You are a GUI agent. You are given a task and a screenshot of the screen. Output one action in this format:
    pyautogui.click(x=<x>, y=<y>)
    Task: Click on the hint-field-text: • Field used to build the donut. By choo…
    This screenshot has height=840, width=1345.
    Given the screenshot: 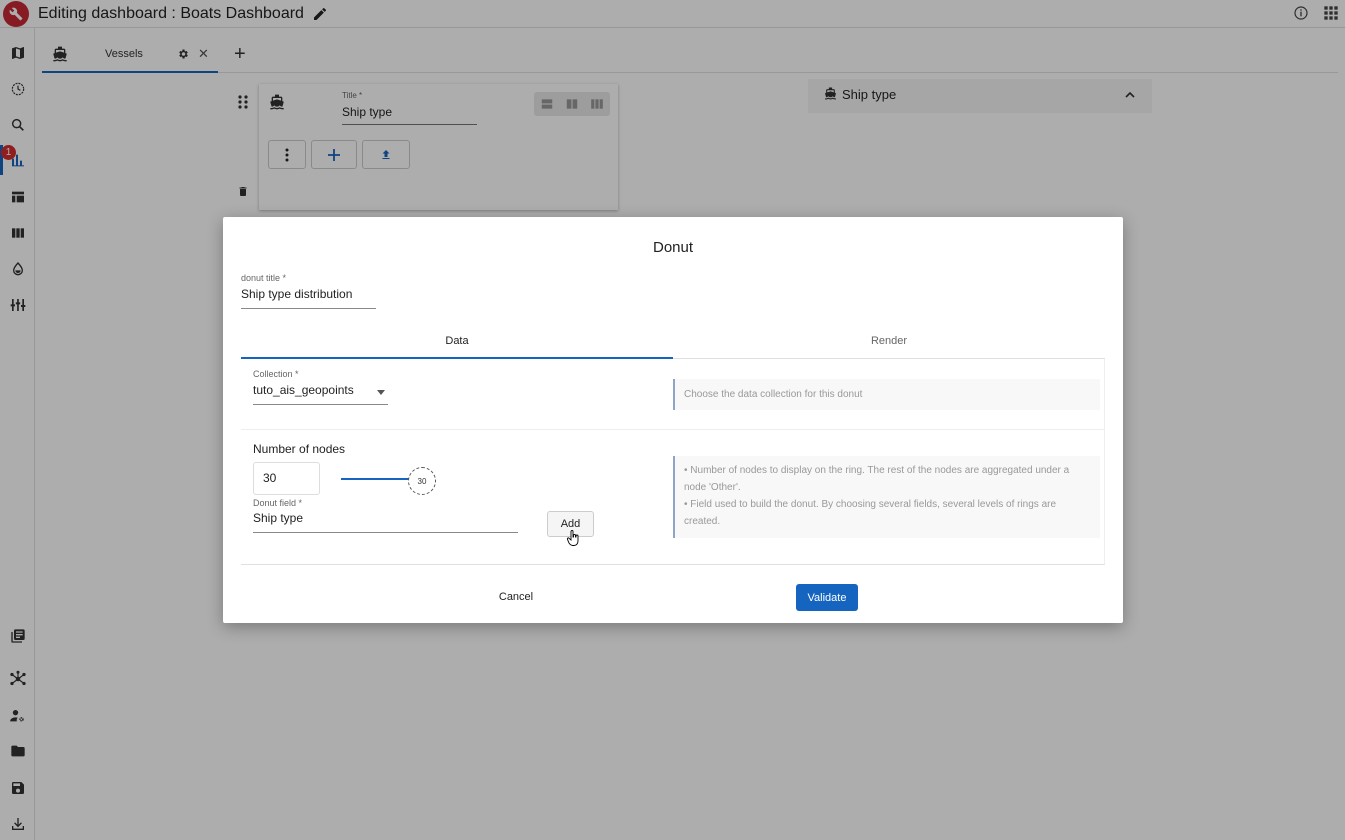 What is the action you would take?
    pyautogui.click(x=870, y=513)
    